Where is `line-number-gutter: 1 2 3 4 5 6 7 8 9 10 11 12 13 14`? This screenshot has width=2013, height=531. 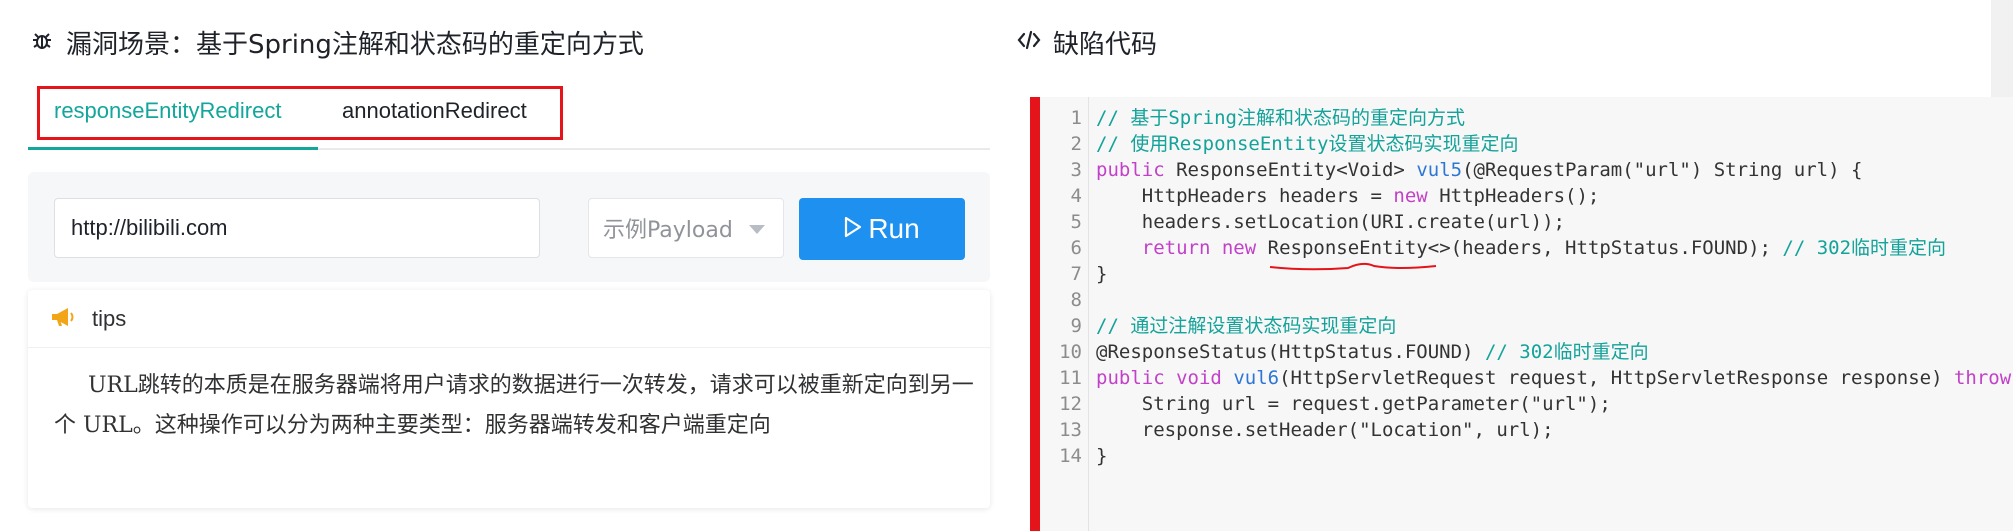 line-number-gutter: 1 2 3 4 5 6 7 8 9 10 11 12 13 14 is located at coordinates (1064, 314).